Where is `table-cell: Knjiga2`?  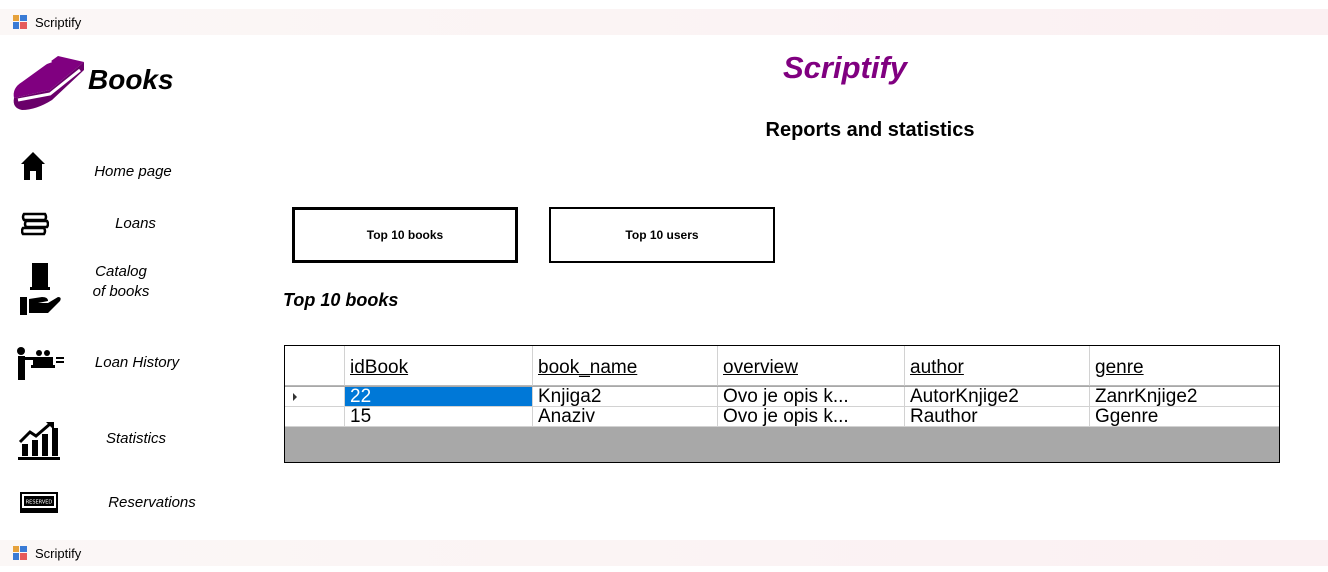
table-cell: Knjiga2 is located at coordinates (625, 397).